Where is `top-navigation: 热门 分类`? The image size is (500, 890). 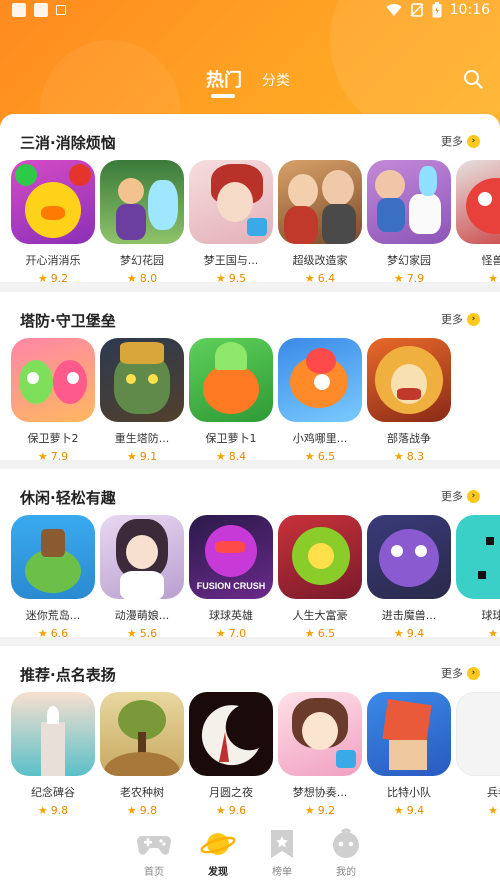
top-navigation: 热门 分类 is located at coordinates (250, 80).